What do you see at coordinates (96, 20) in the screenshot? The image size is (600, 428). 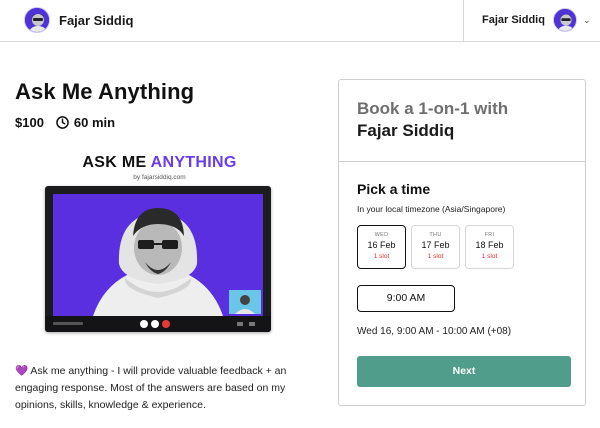 I see `brand-name: Fajar Siddiq` at bounding box center [96, 20].